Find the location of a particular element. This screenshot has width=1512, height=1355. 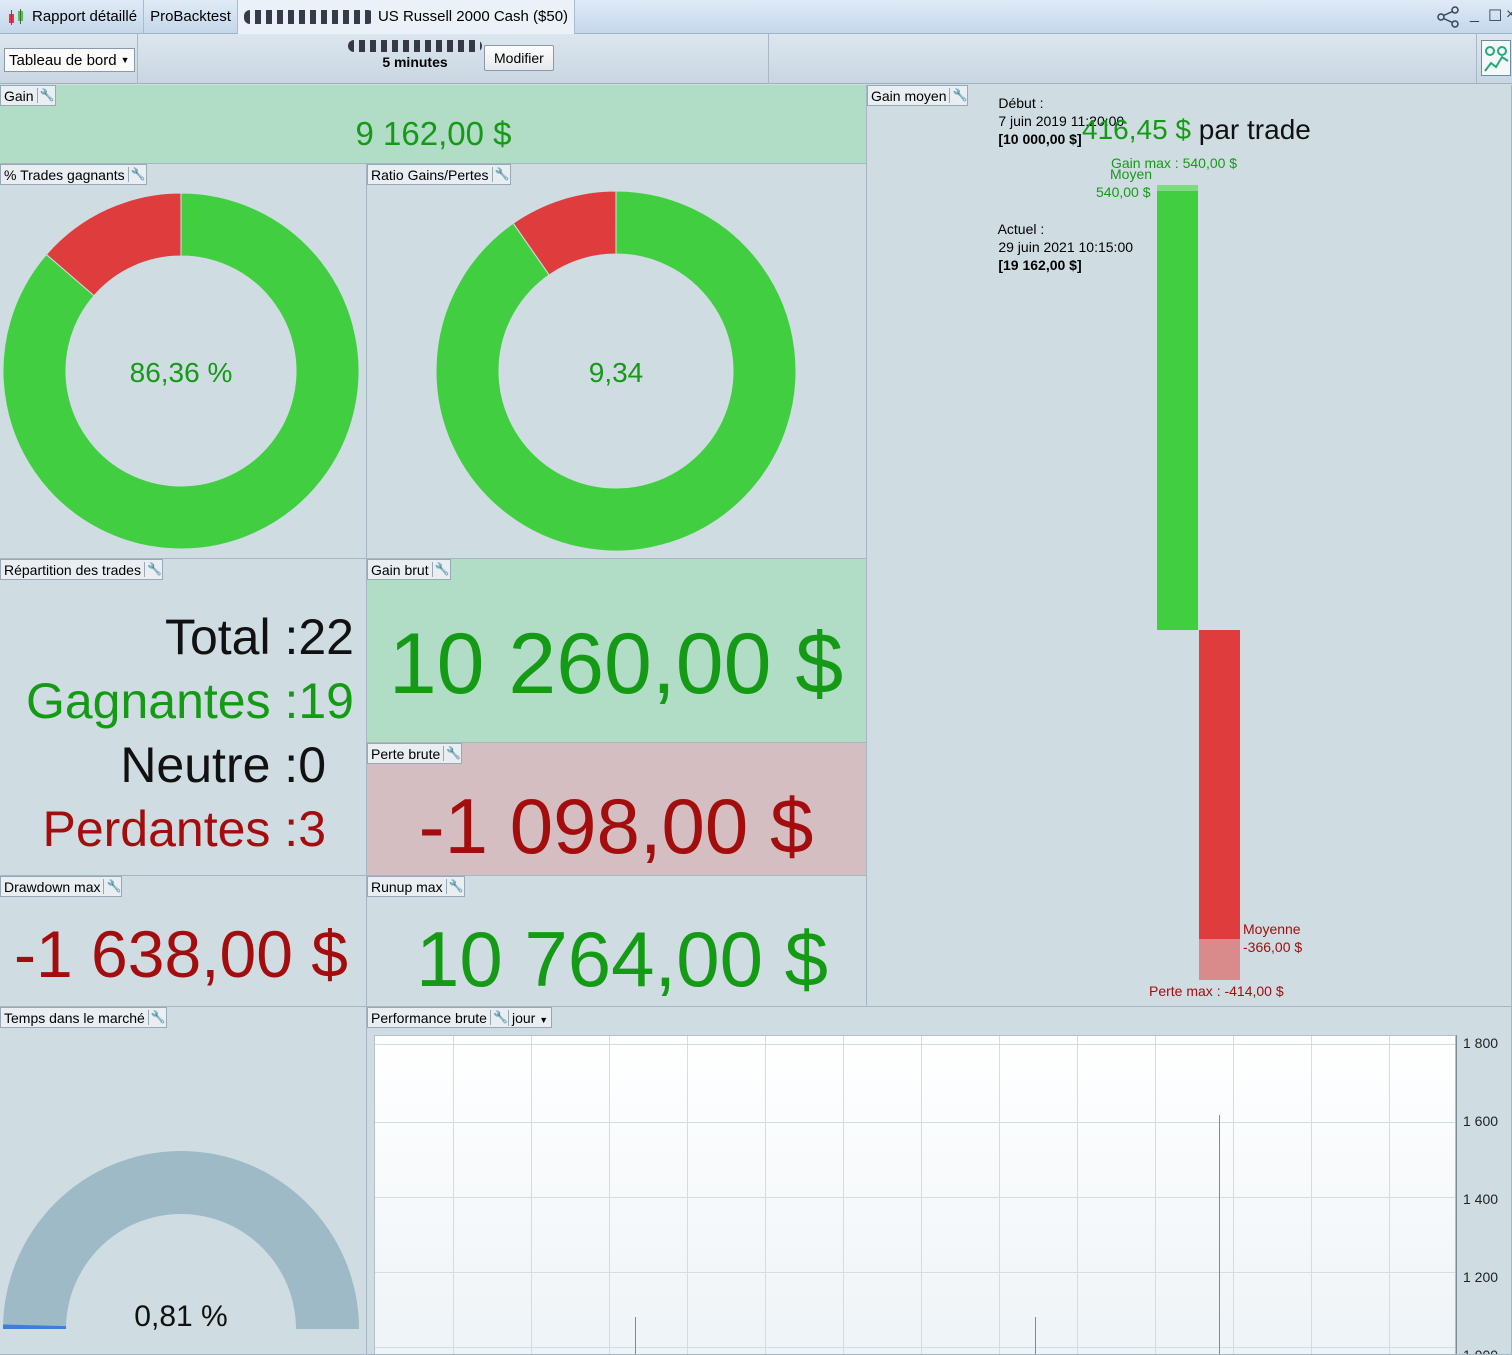

neutral-row: Neutre :0 is located at coordinates (190, 765).